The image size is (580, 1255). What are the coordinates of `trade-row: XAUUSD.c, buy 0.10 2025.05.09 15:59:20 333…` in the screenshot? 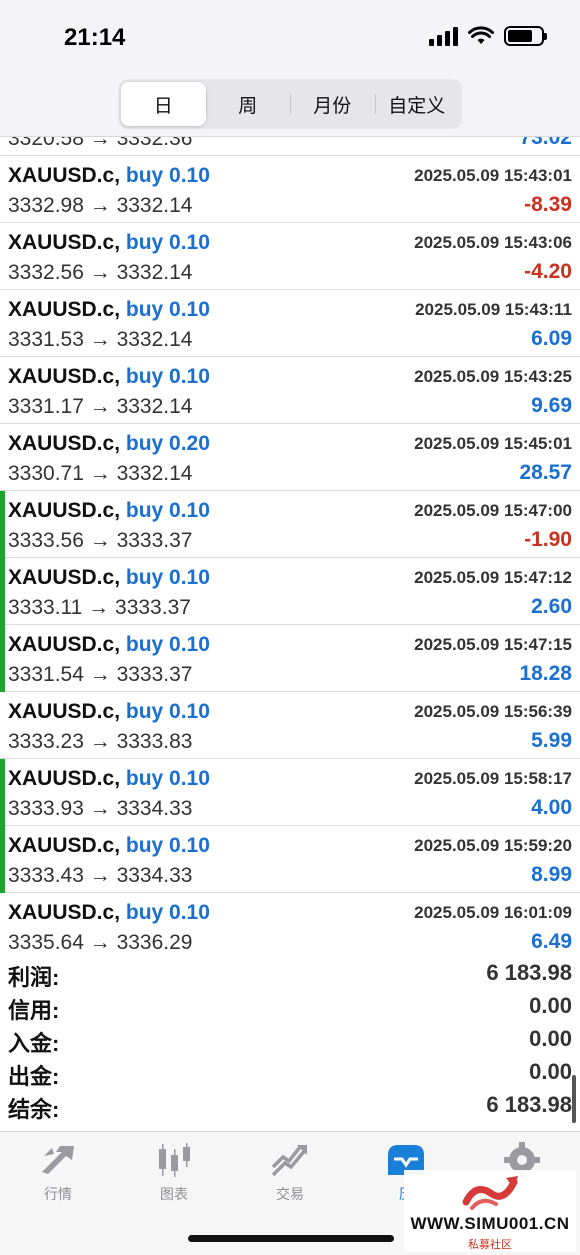 It's located at (290, 859).